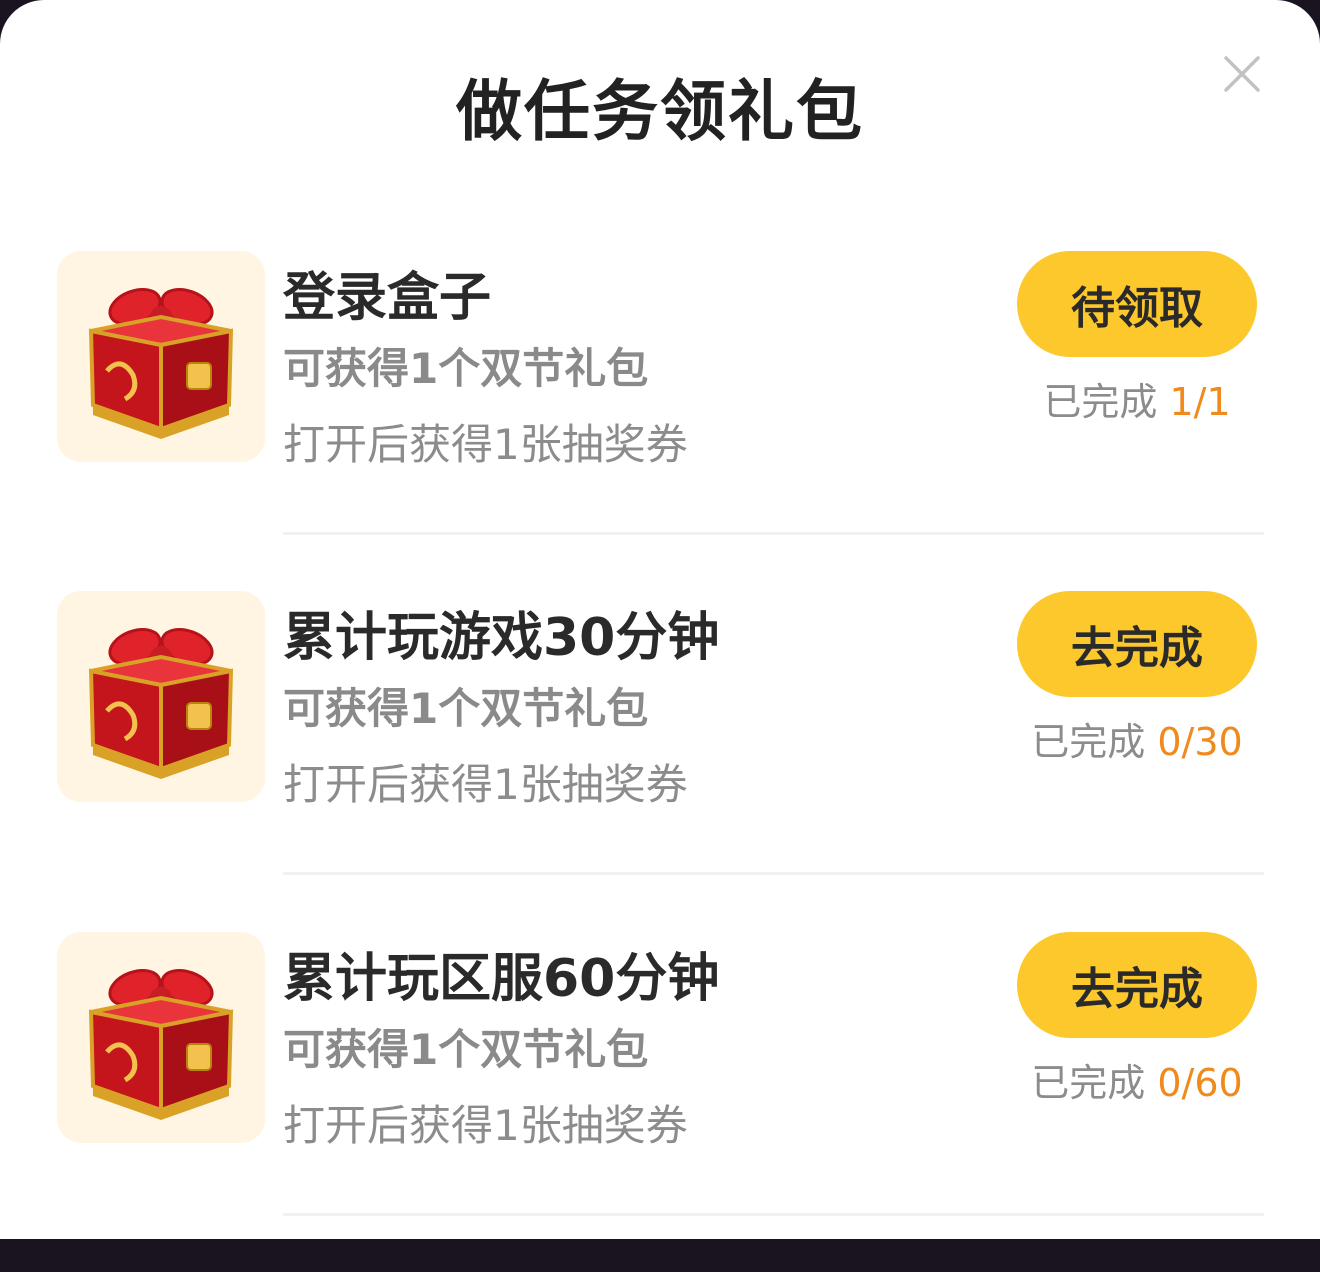  What do you see at coordinates (660, 111) in the screenshot?
I see `modal-title: 做任务领礼包` at bounding box center [660, 111].